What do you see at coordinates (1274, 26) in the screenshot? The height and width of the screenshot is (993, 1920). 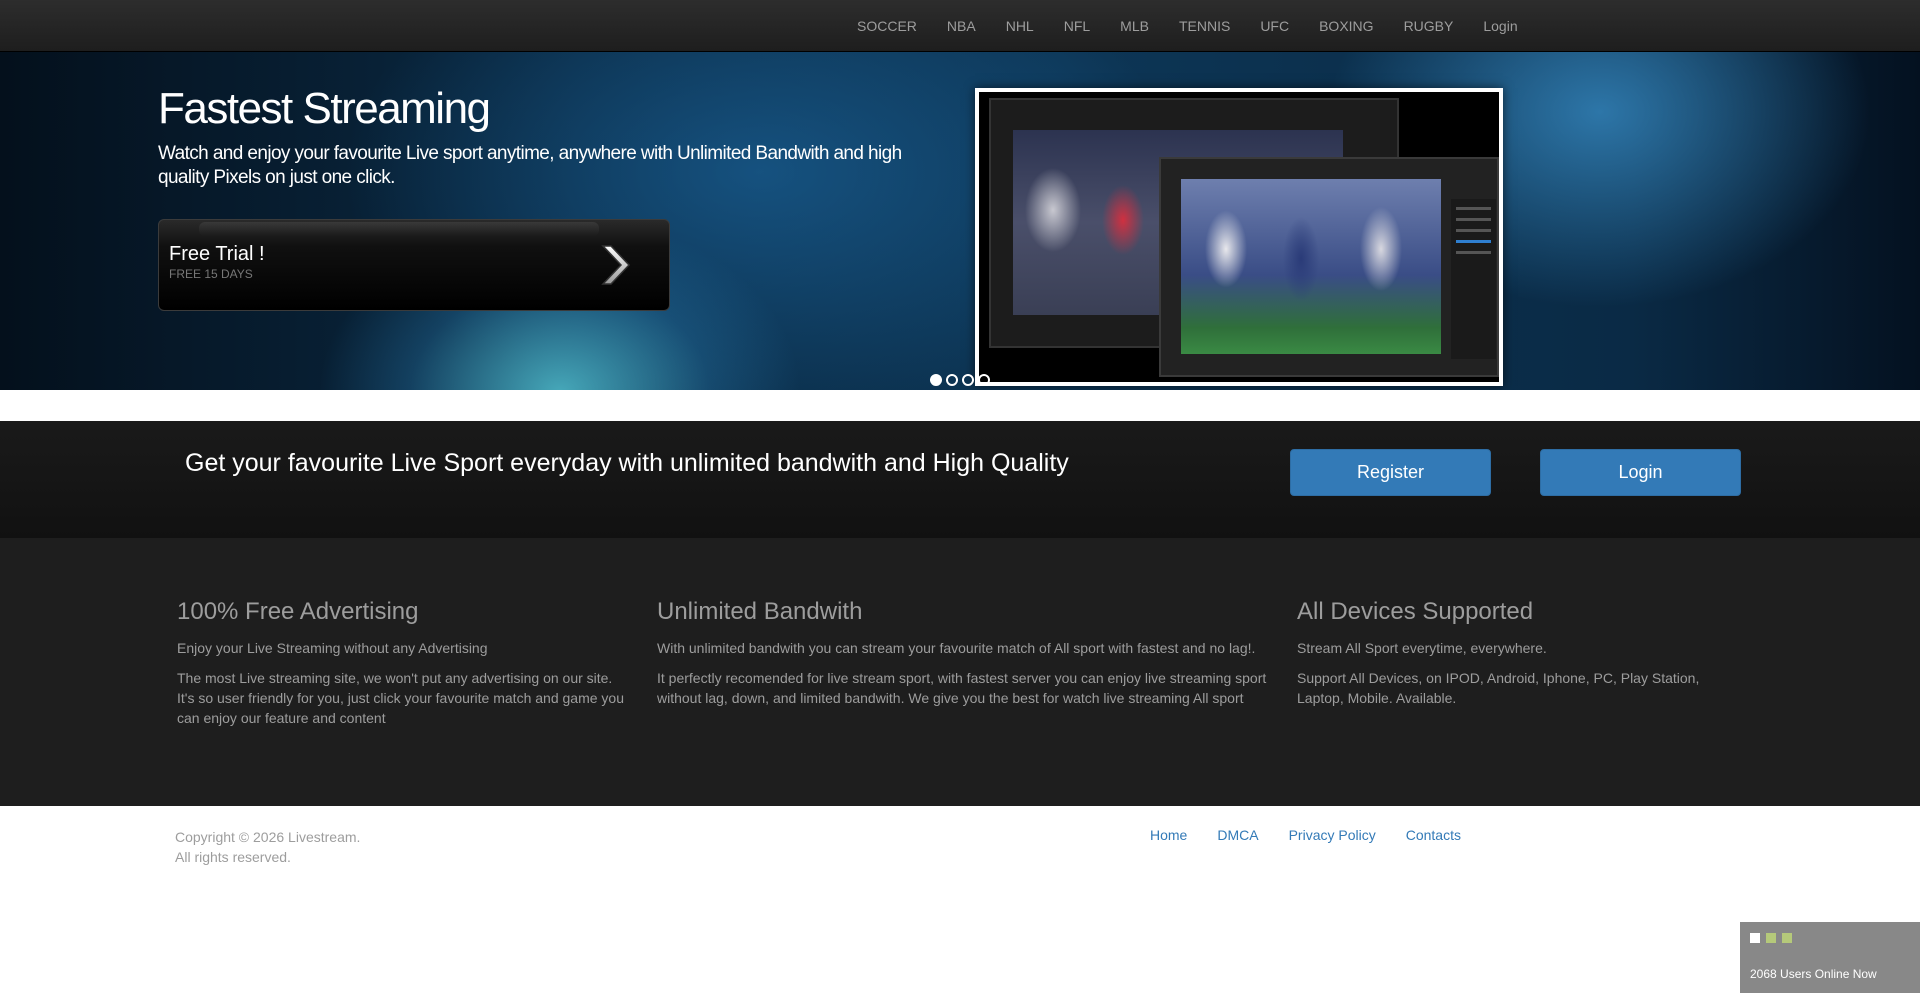 I see `nav-item-ufc: UFC` at bounding box center [1274, 26].